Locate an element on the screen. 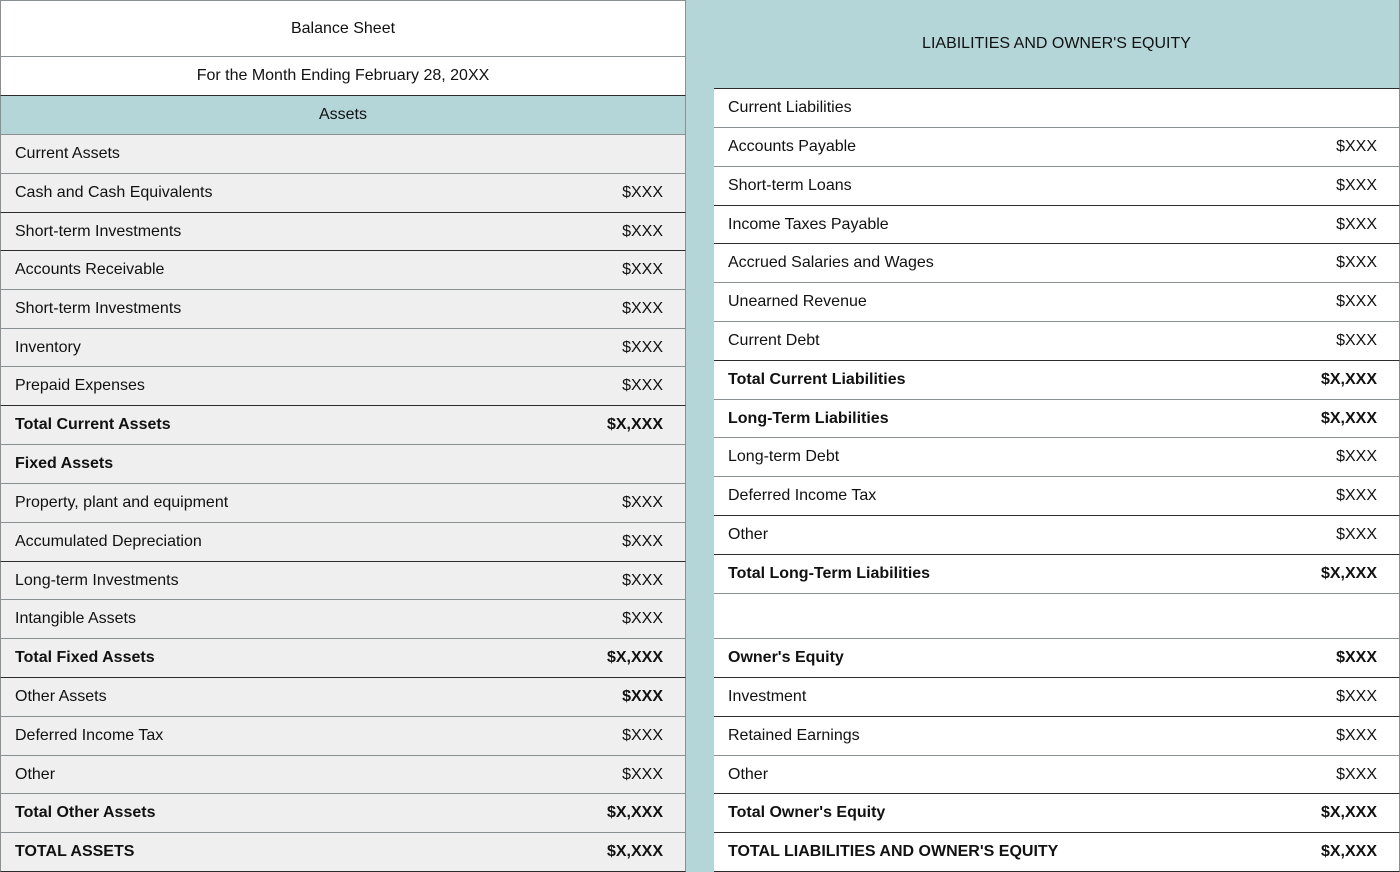 This screenshot has width=1400, height=872. liabilities-header-row: LIABILITIES AND OWNER'S EQUITY is located at coordinates (1057, 44).